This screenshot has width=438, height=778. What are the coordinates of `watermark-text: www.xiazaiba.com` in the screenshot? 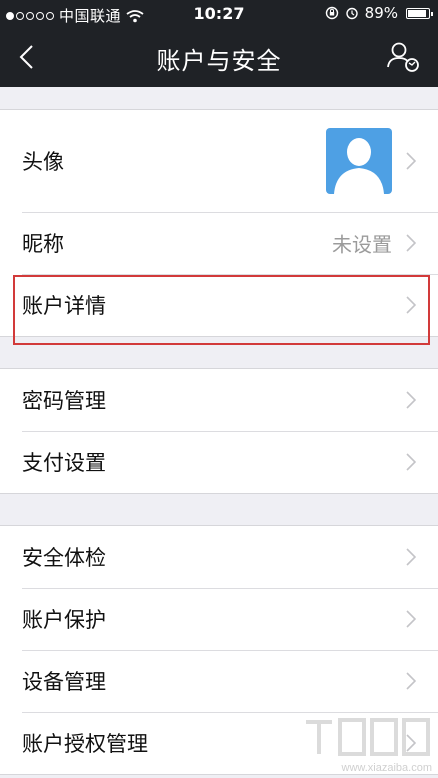 It's located at (386, 768).